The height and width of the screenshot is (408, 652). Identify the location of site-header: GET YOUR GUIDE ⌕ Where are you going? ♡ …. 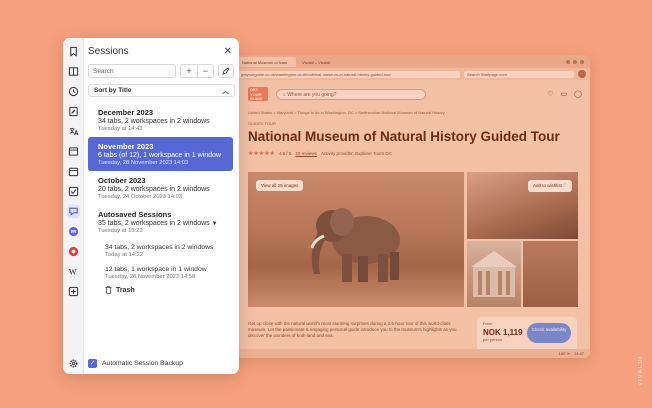
(415, 94).